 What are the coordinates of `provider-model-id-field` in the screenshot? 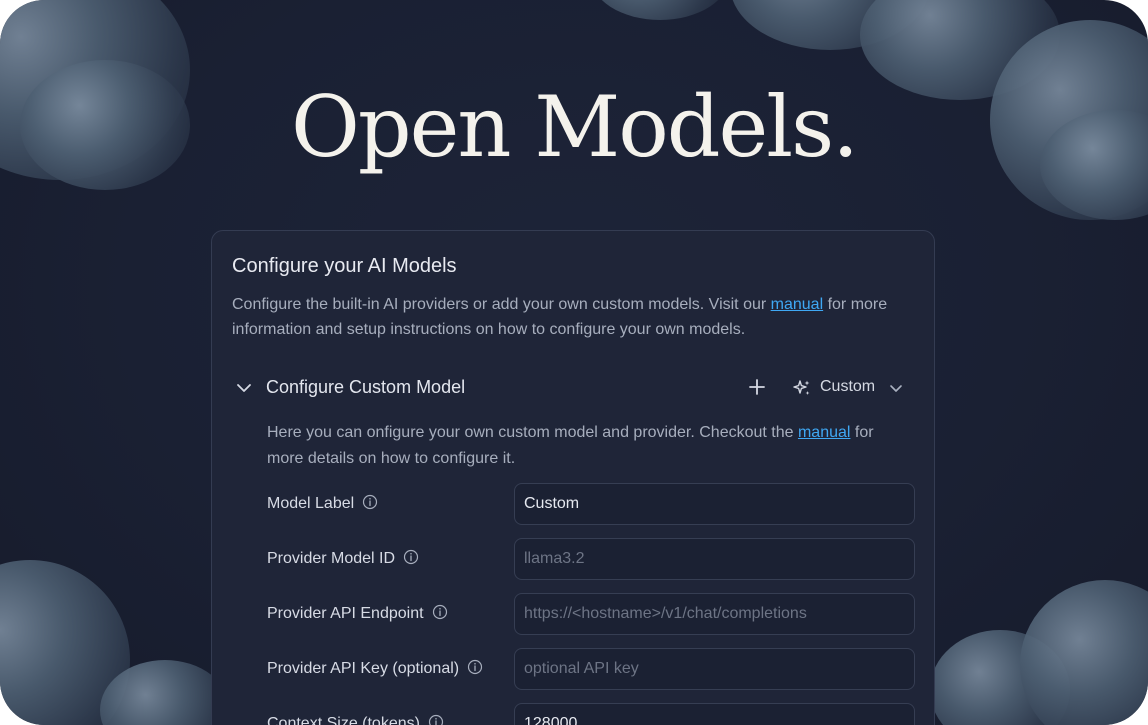 It's located at (714, 559).